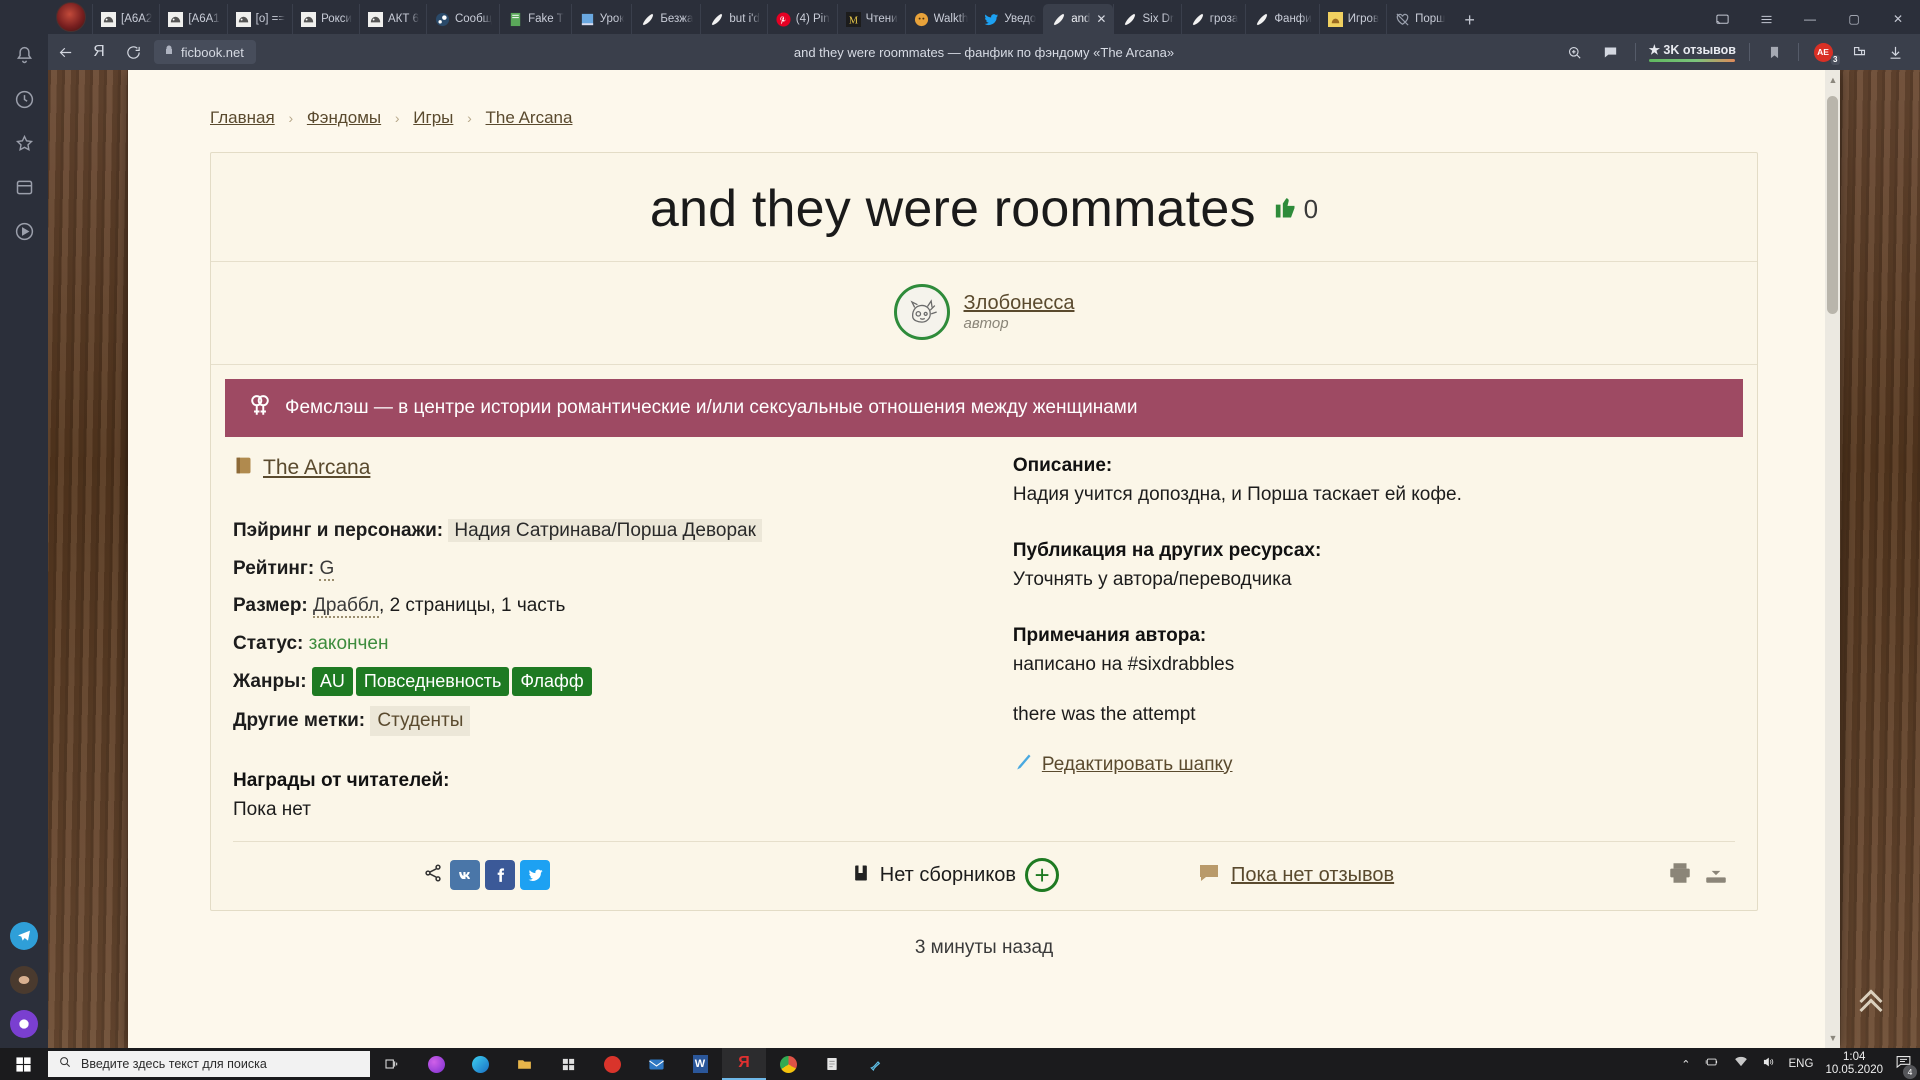 The height and width of the screenshot is (1080, 1920). I want to click on browser-tab: Fake T, so click(535, 19).